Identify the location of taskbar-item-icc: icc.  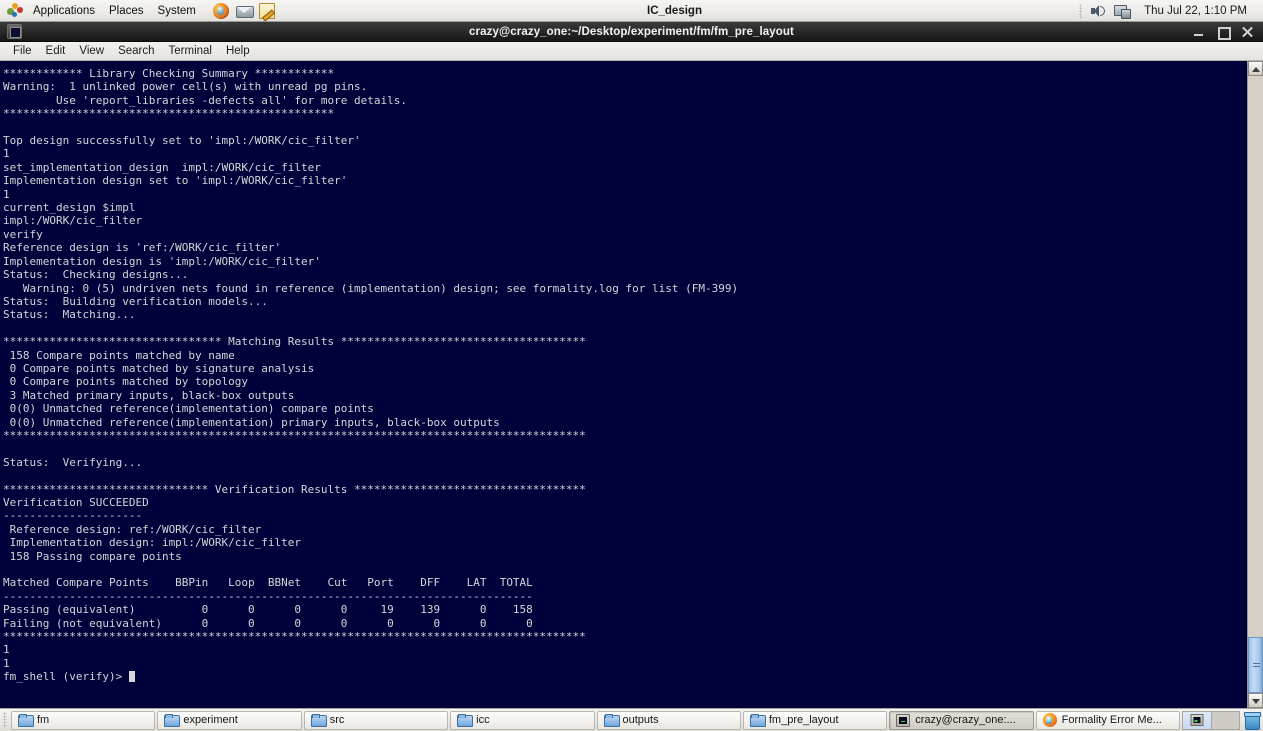
(522, 720).